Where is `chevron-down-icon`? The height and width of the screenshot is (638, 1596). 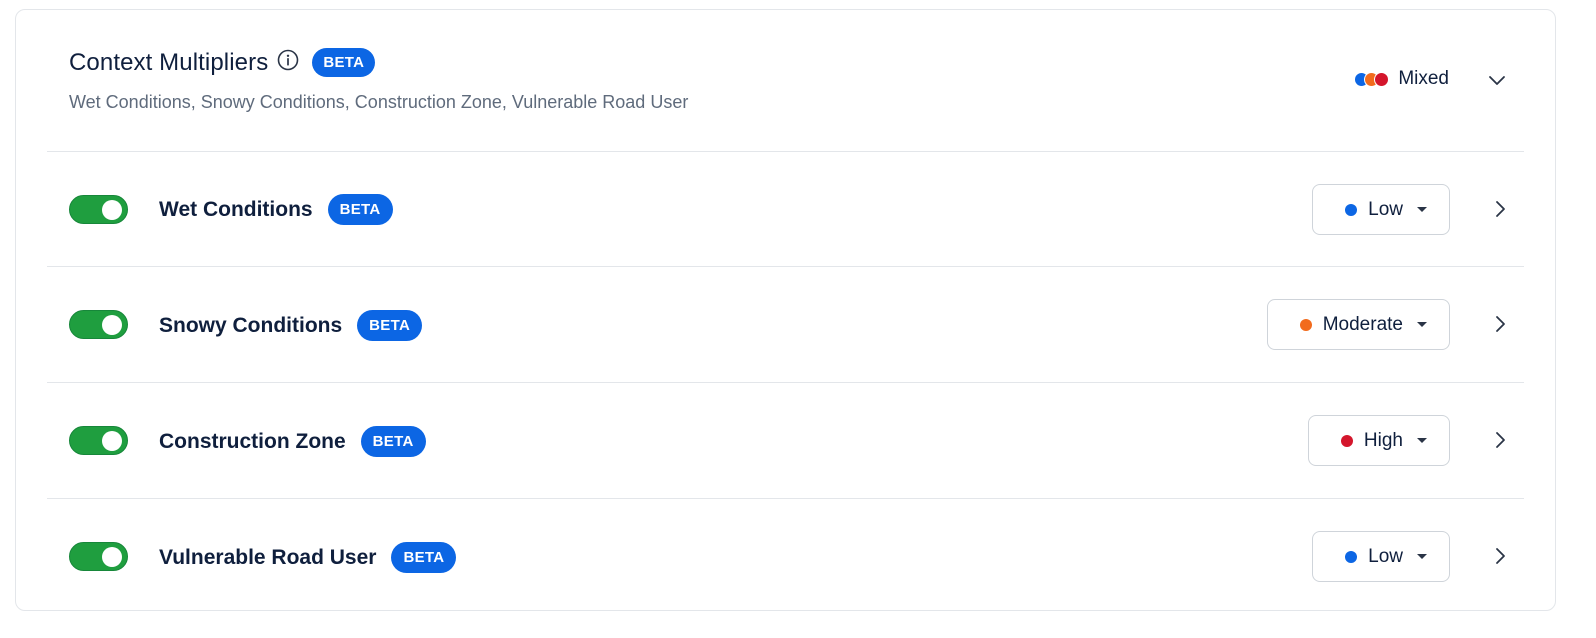 chevron-down-icon is located at coordinates (1497, 82).